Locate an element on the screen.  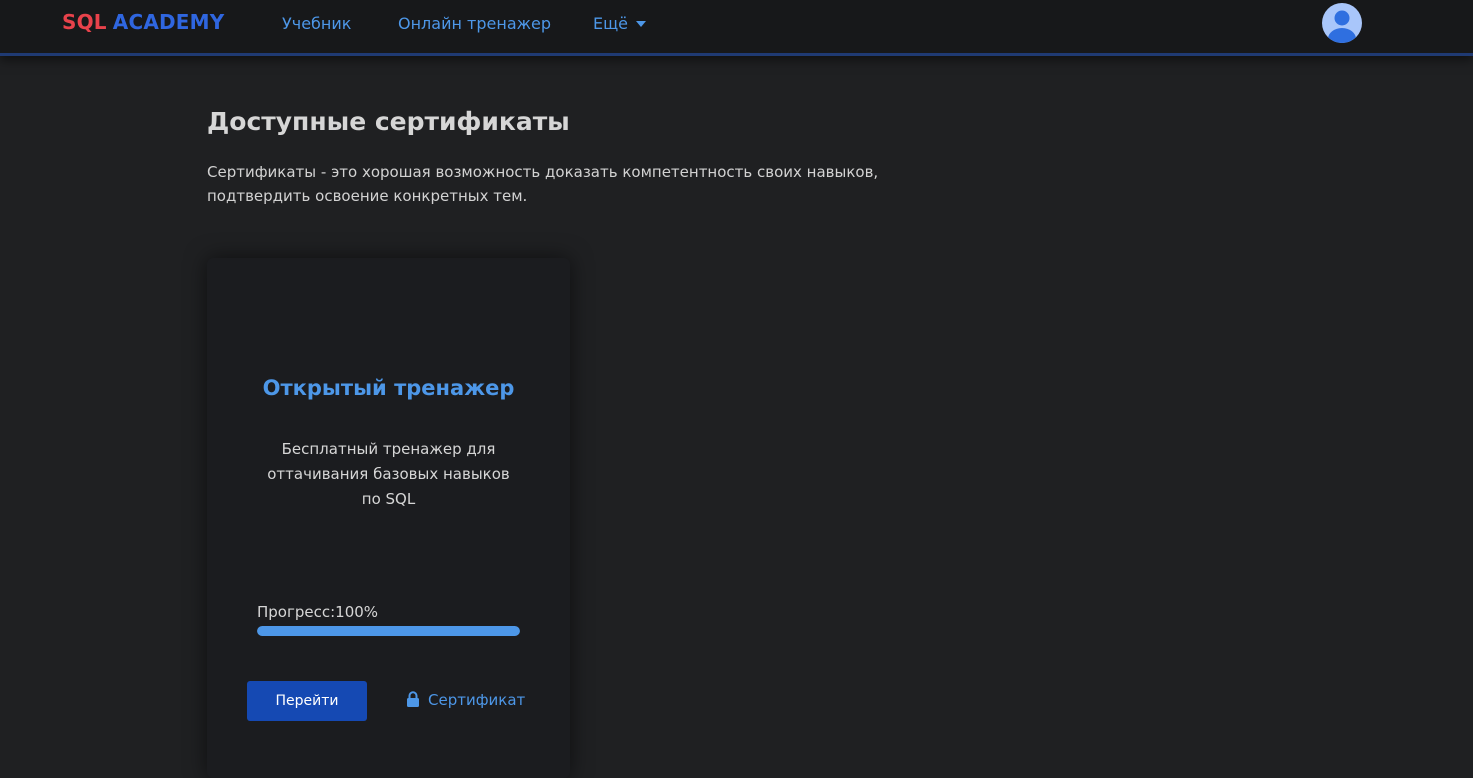
nav-trainer-link: Онлайн тренажер is located at coordinates (474, 23).